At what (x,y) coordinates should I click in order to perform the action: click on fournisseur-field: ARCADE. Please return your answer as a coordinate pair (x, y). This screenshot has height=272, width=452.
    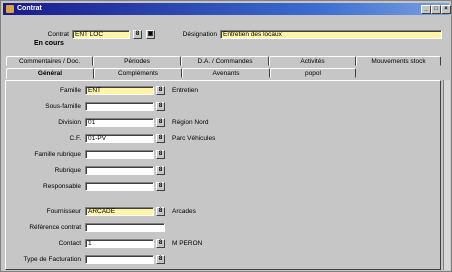
    Looking at the image, I should click on (119, 211).